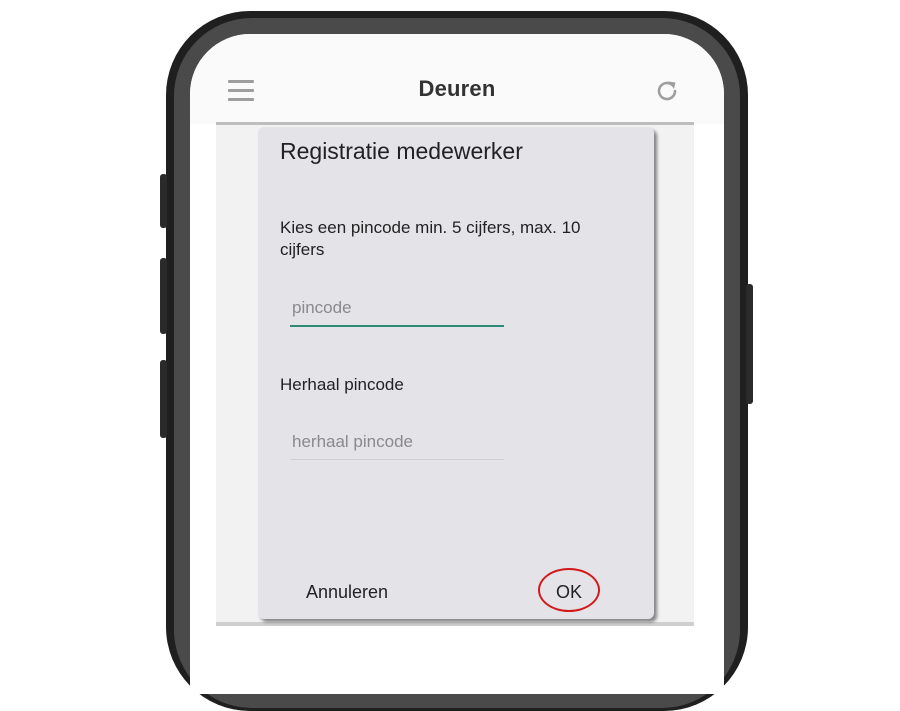 This screenshot has height=711, width=900. Describe the element at coordinates (455, 624) in the screenshot. I see `bottom-divider` at that location.